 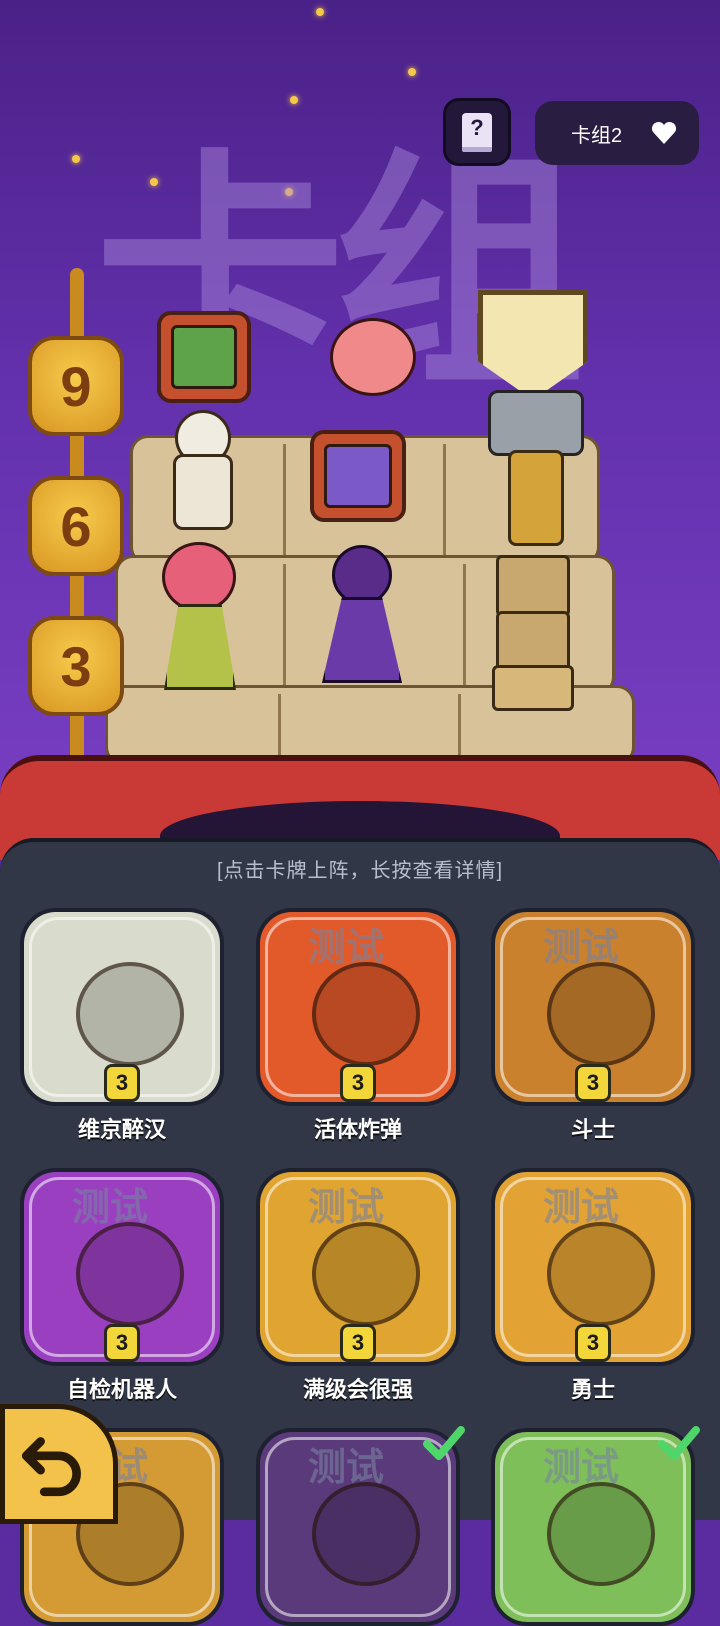 What do you see at coordinates (373, 363) in the screenshot?
I see `unit-pig-bandit` at bounding box center [373, 363].